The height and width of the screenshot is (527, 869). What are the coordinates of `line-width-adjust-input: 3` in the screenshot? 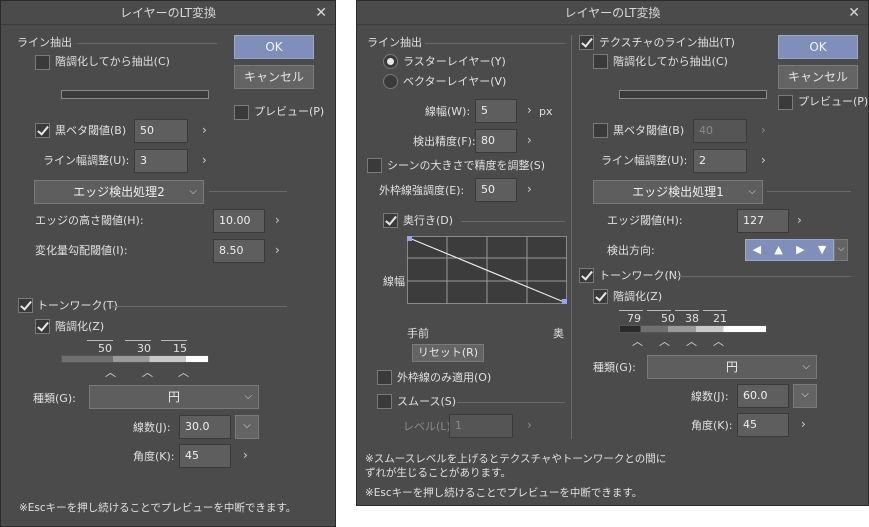 It's located at (161, 161).